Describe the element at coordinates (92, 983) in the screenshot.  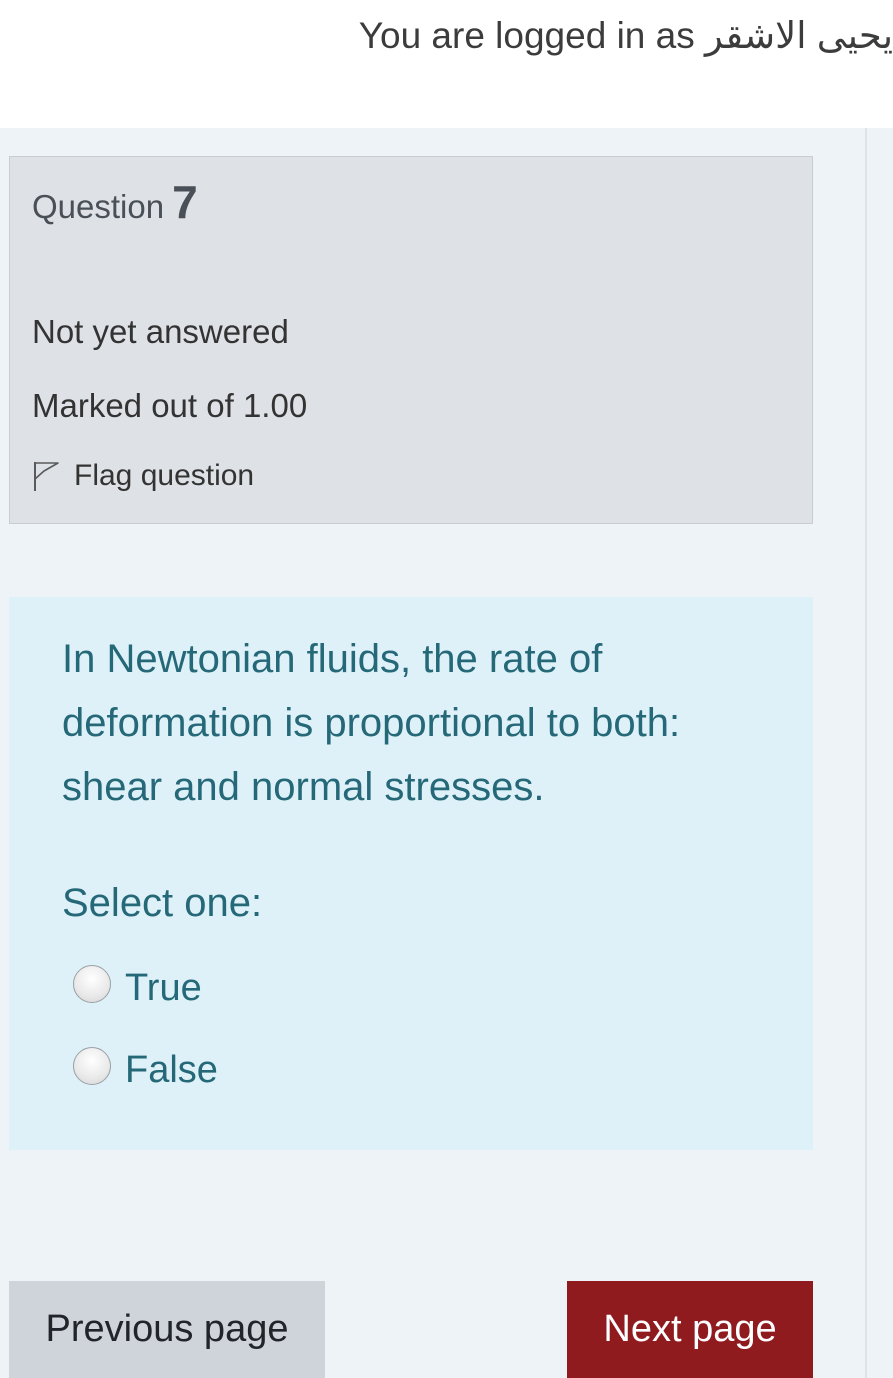
I see `radio-true` at that location.